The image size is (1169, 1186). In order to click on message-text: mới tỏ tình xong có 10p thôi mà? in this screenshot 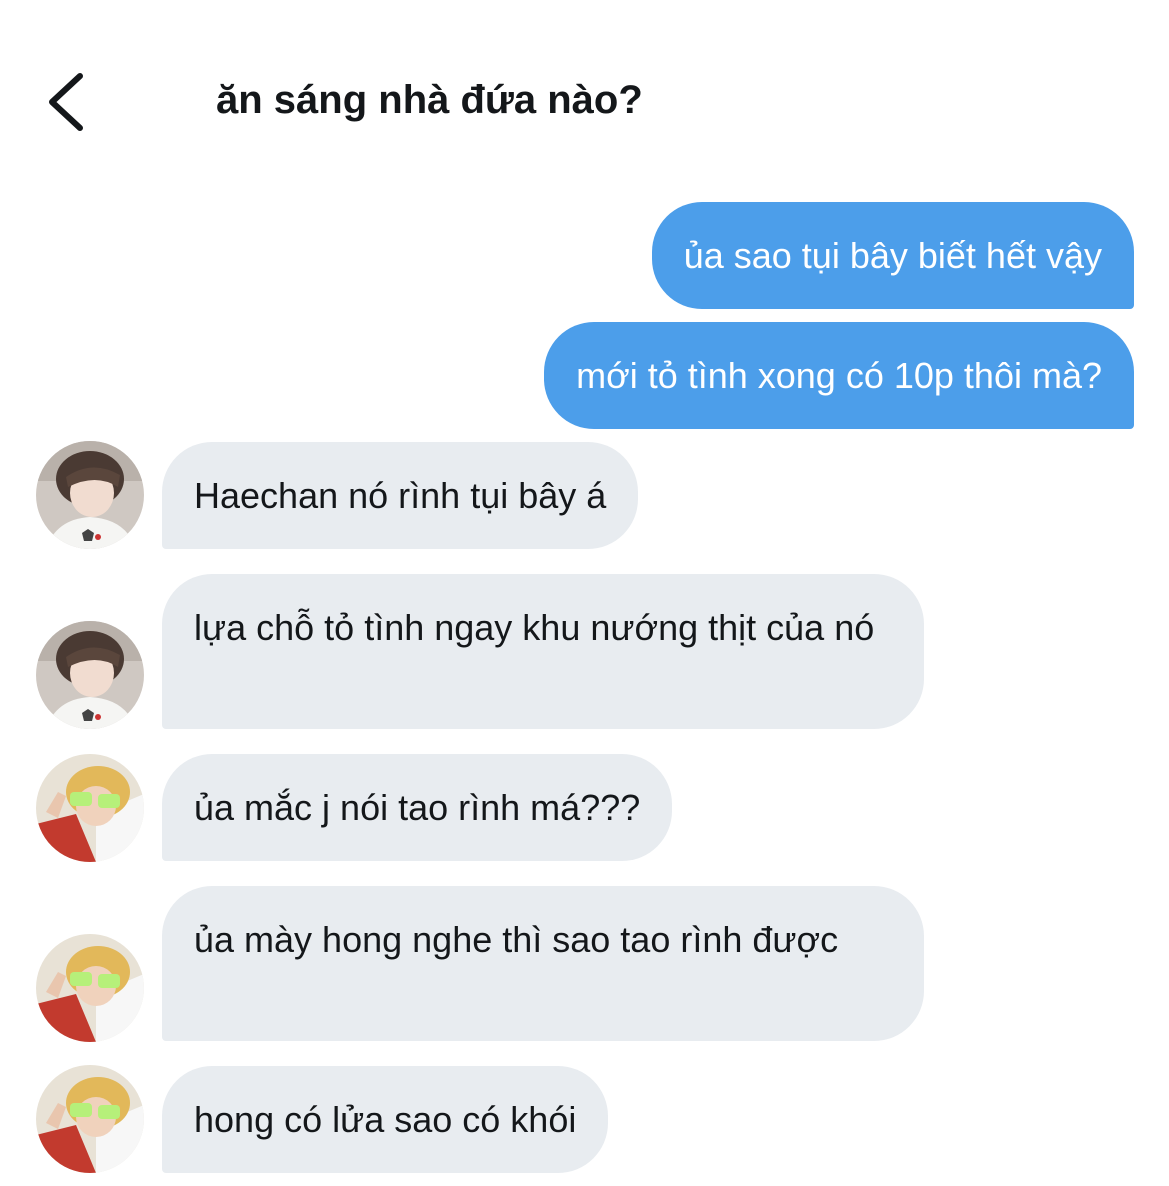, I will do `click(839, 375)`.